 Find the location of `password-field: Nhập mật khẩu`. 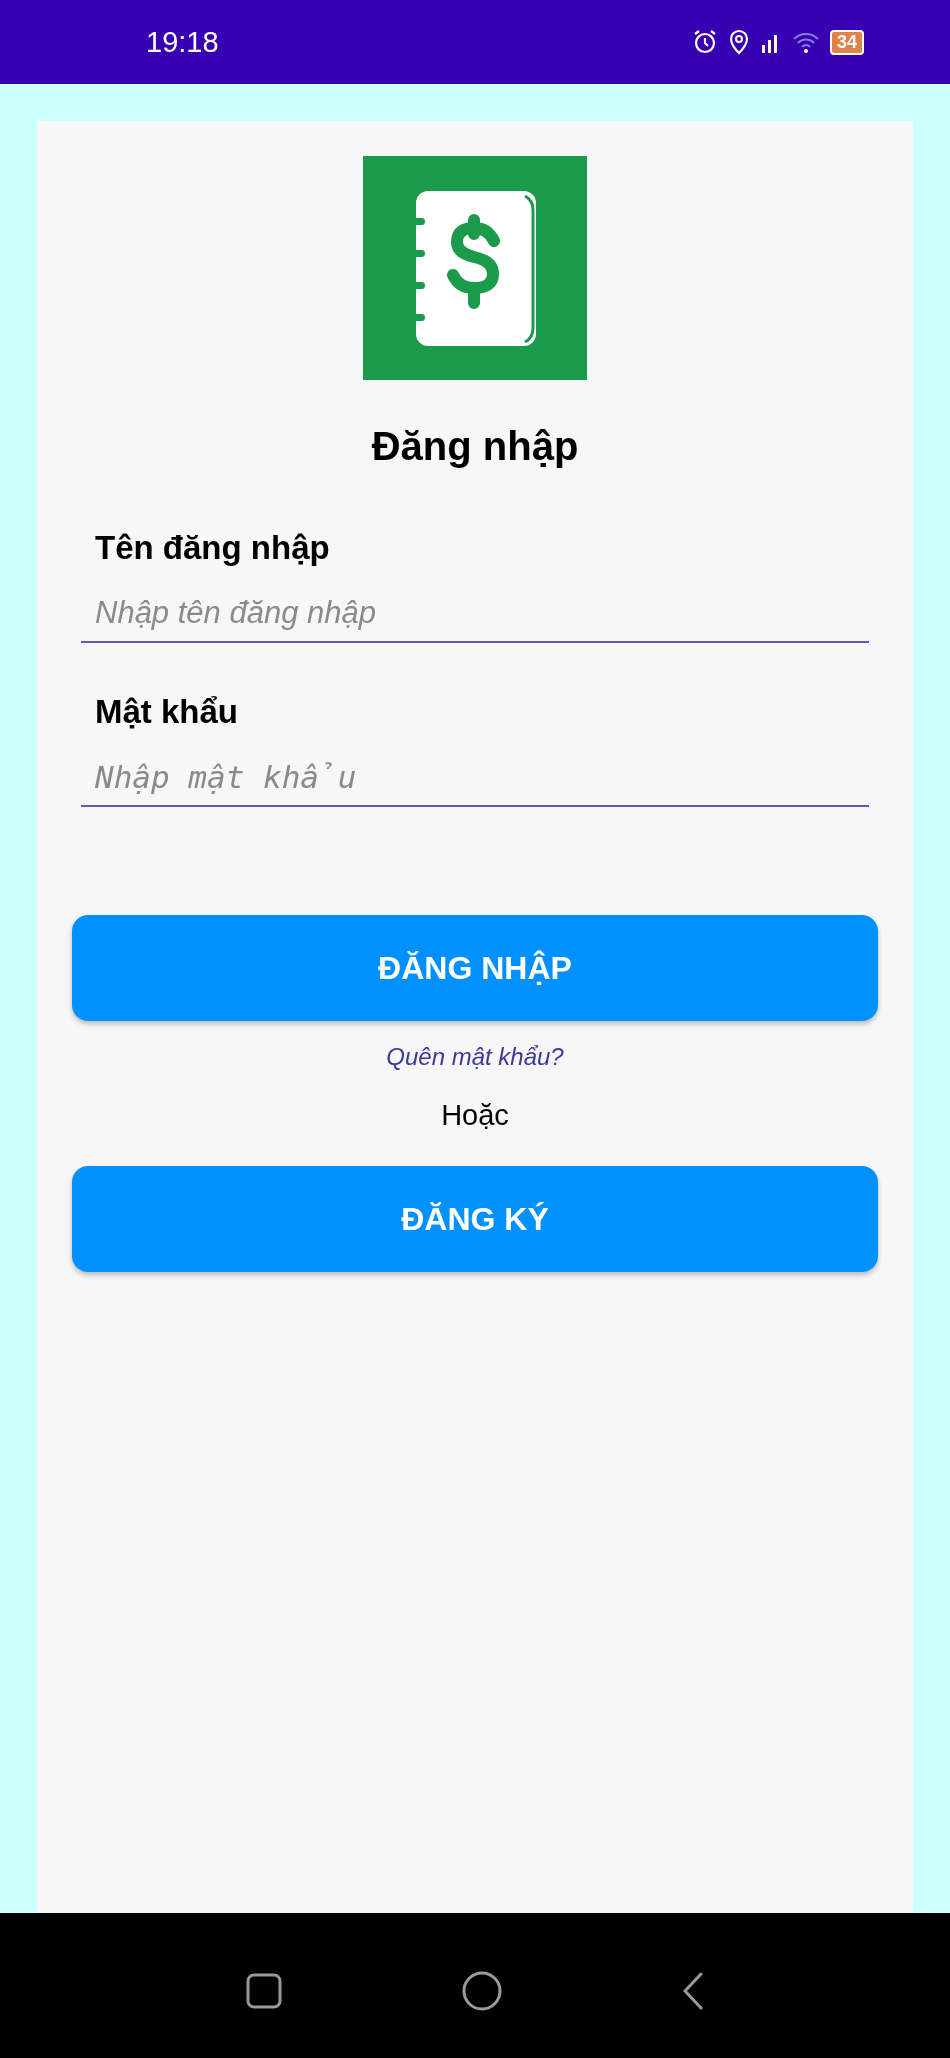

password-field: Nhập mật khẩu is located at coordinates (475, 781).